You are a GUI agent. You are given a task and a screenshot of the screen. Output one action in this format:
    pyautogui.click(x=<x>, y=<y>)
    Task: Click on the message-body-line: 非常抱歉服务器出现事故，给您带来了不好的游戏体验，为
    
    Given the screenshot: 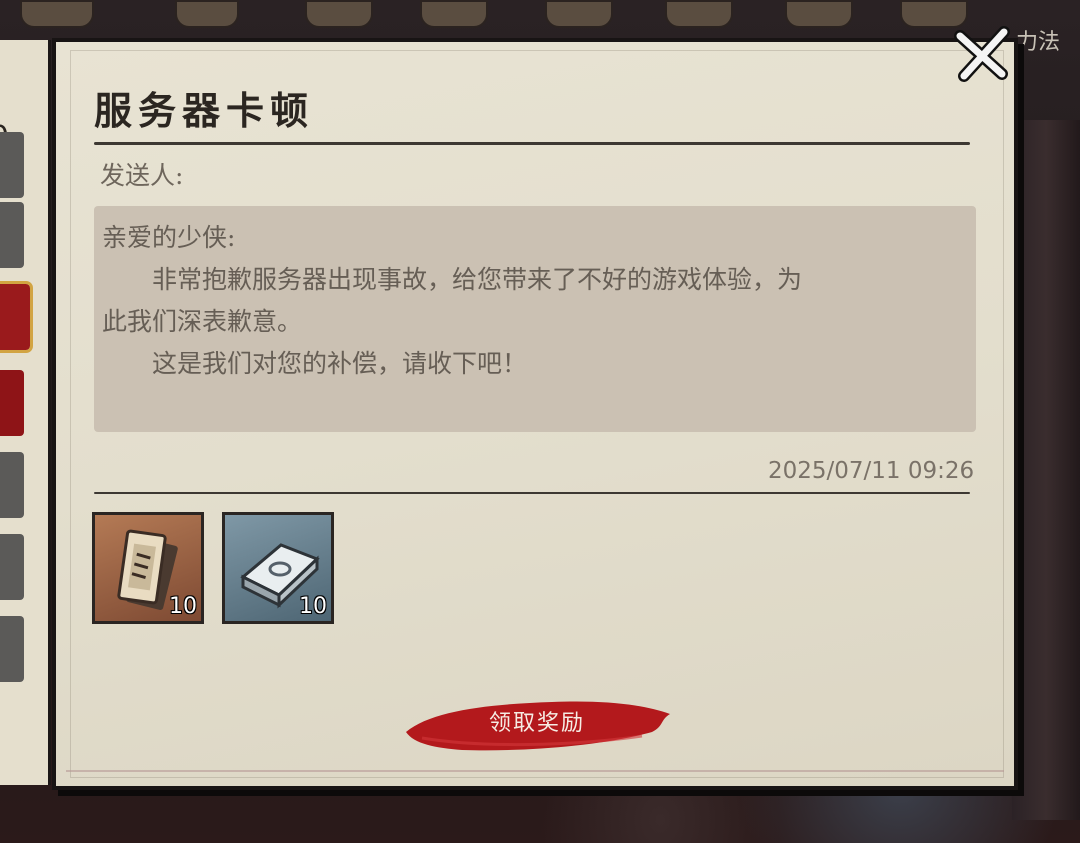 What is the action you would take?
    pyautogui.click(x=477, y=279)
    